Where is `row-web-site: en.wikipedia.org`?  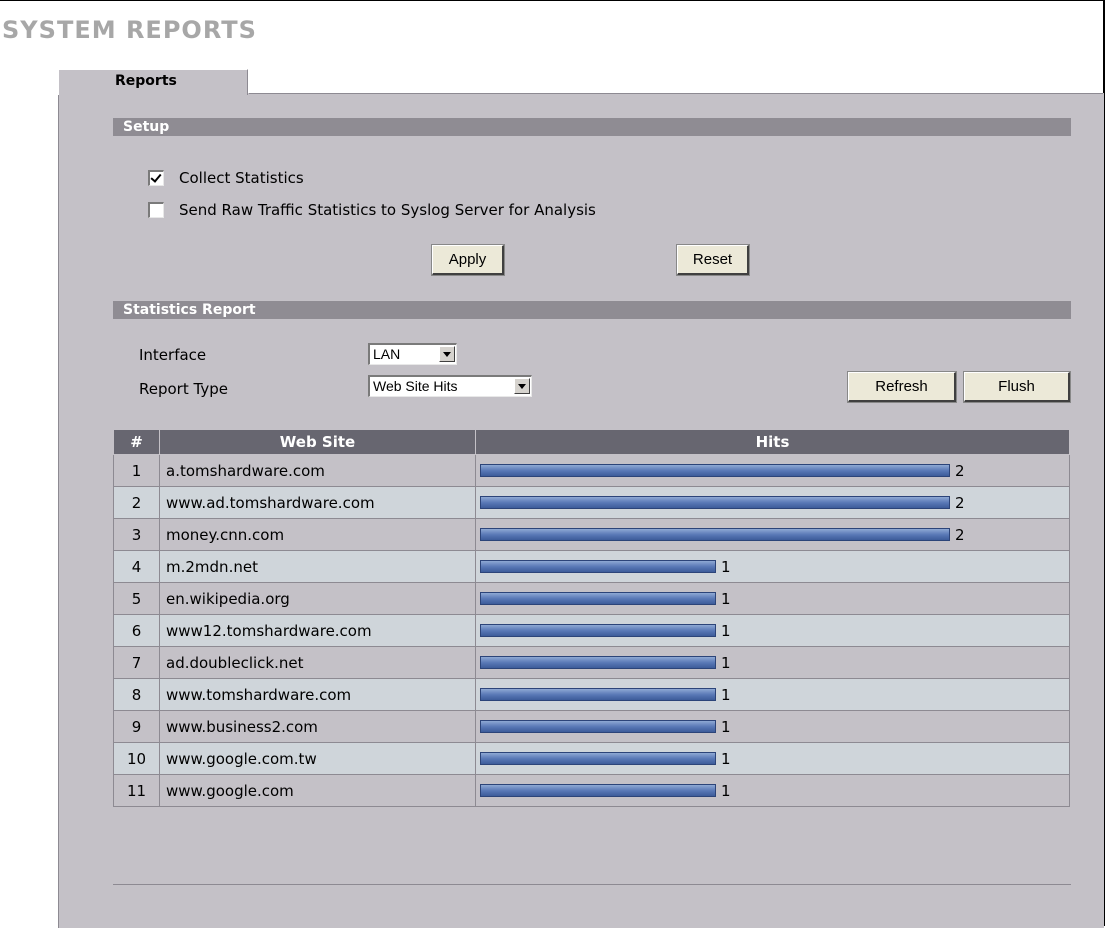
row-web-site: en.wikipedia.org is located at coordinates (317, 598).